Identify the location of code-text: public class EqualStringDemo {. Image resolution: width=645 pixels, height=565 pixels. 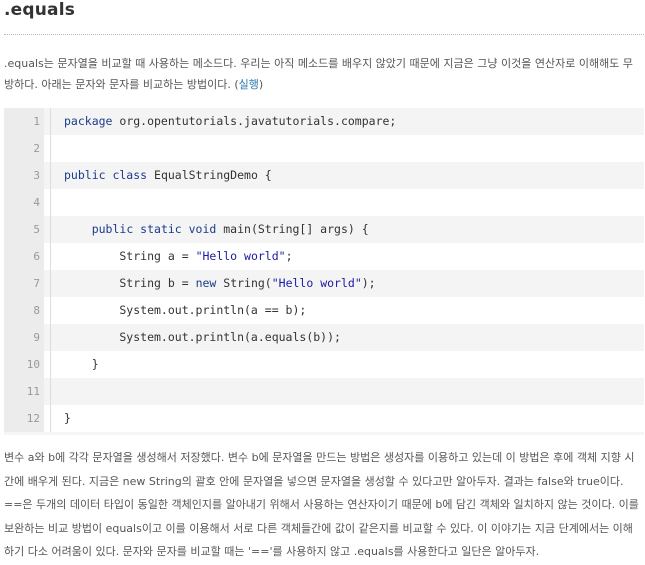
(168, 175).